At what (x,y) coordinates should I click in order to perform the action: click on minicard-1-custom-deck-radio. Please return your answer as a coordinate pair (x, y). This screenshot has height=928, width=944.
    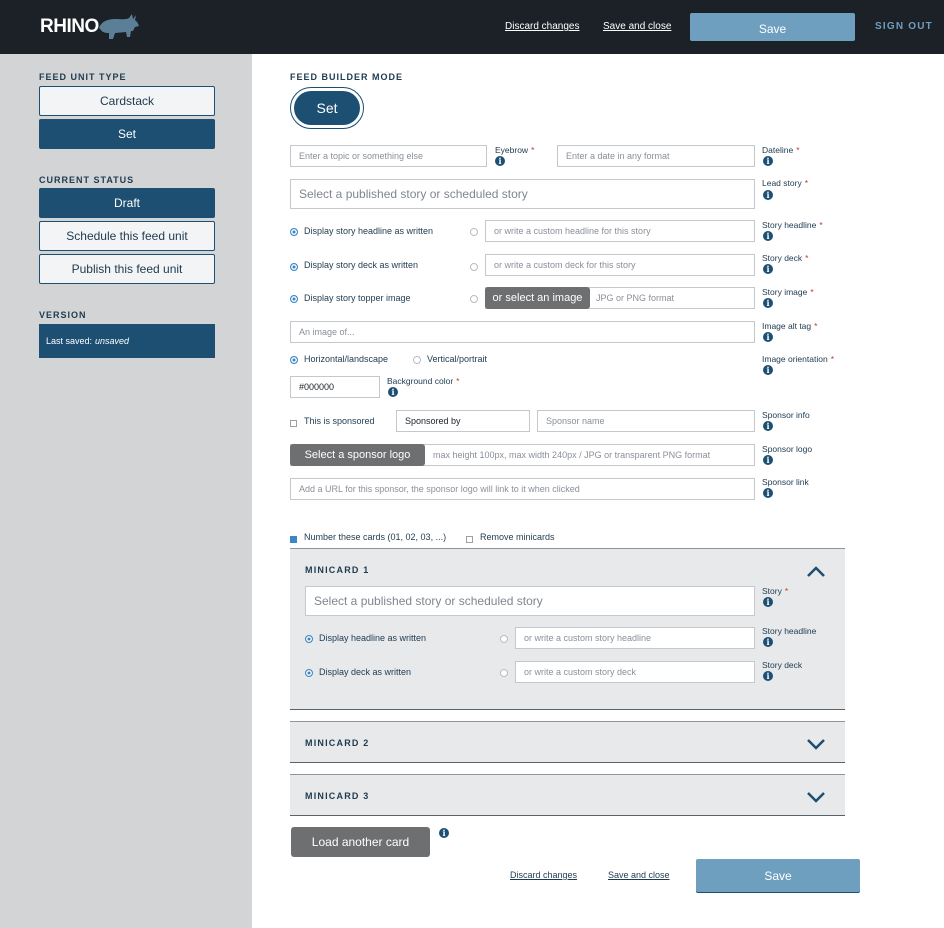
    Looking at the image, I should click on (504, 673).